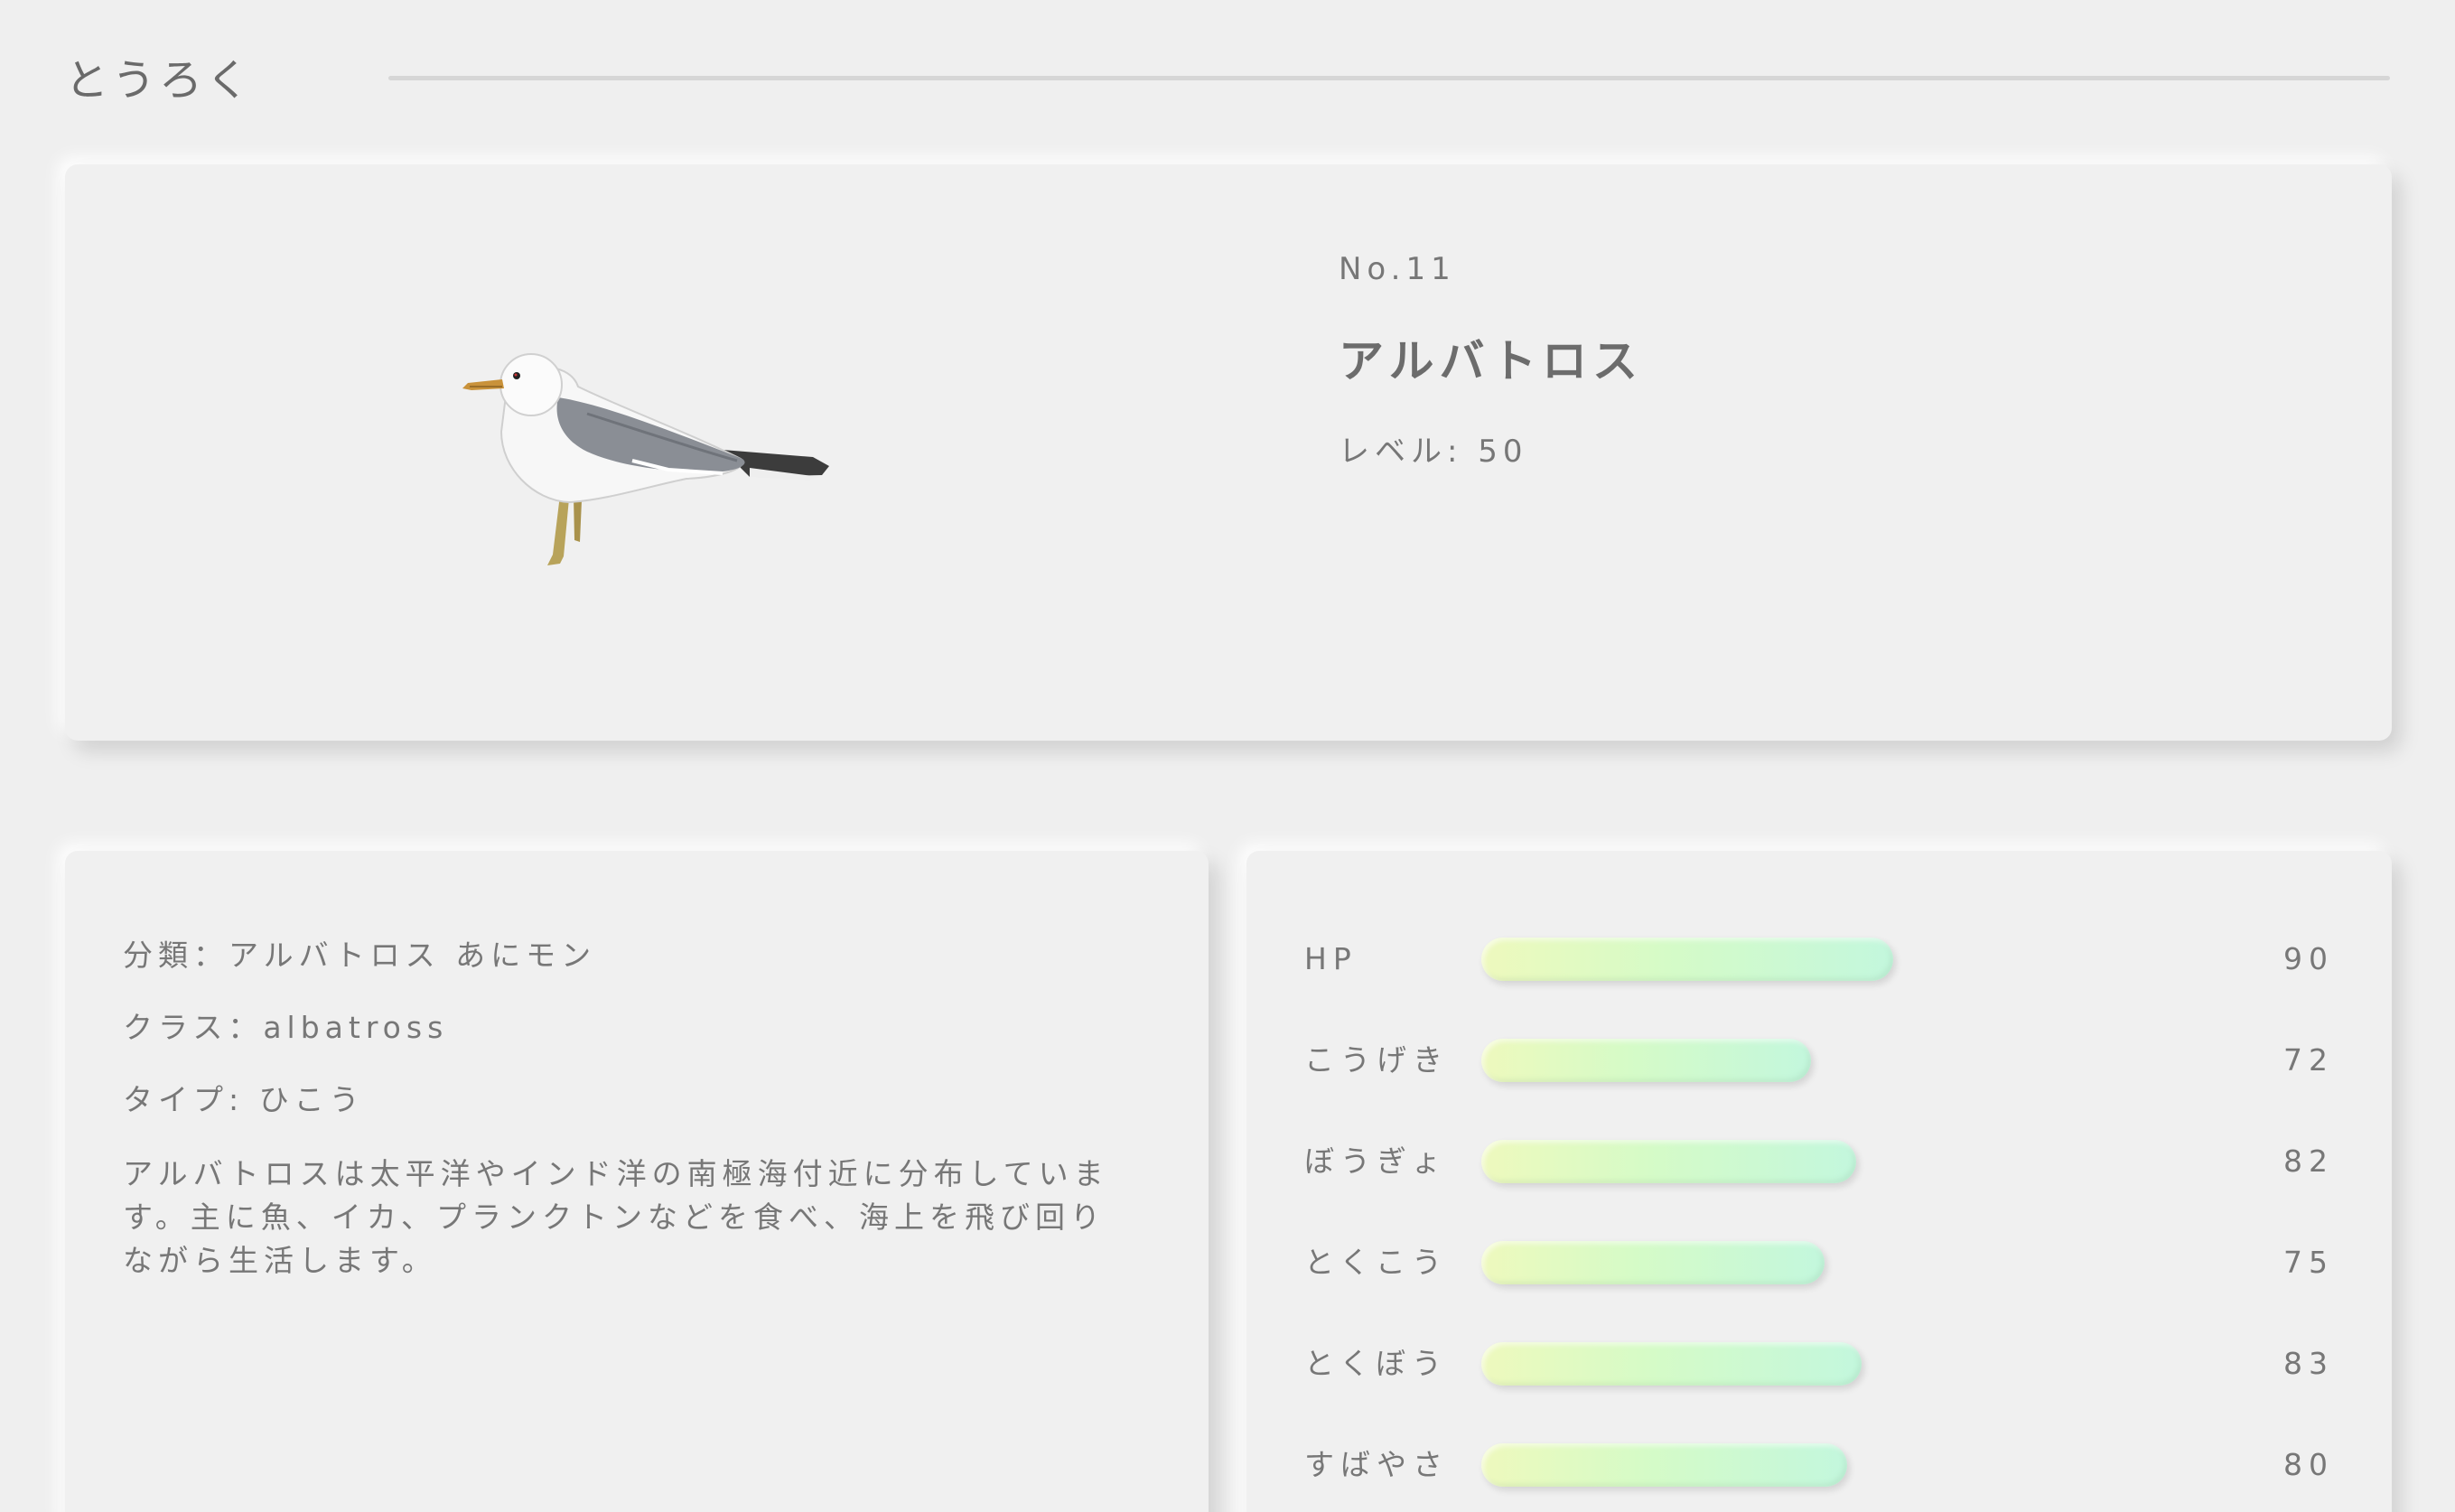 The width and height of the screenshot is (2455, 1512). Describe the element at coordinates (1377, 1060) in the screenshot. I see `stat-label: こうげき` at that location.